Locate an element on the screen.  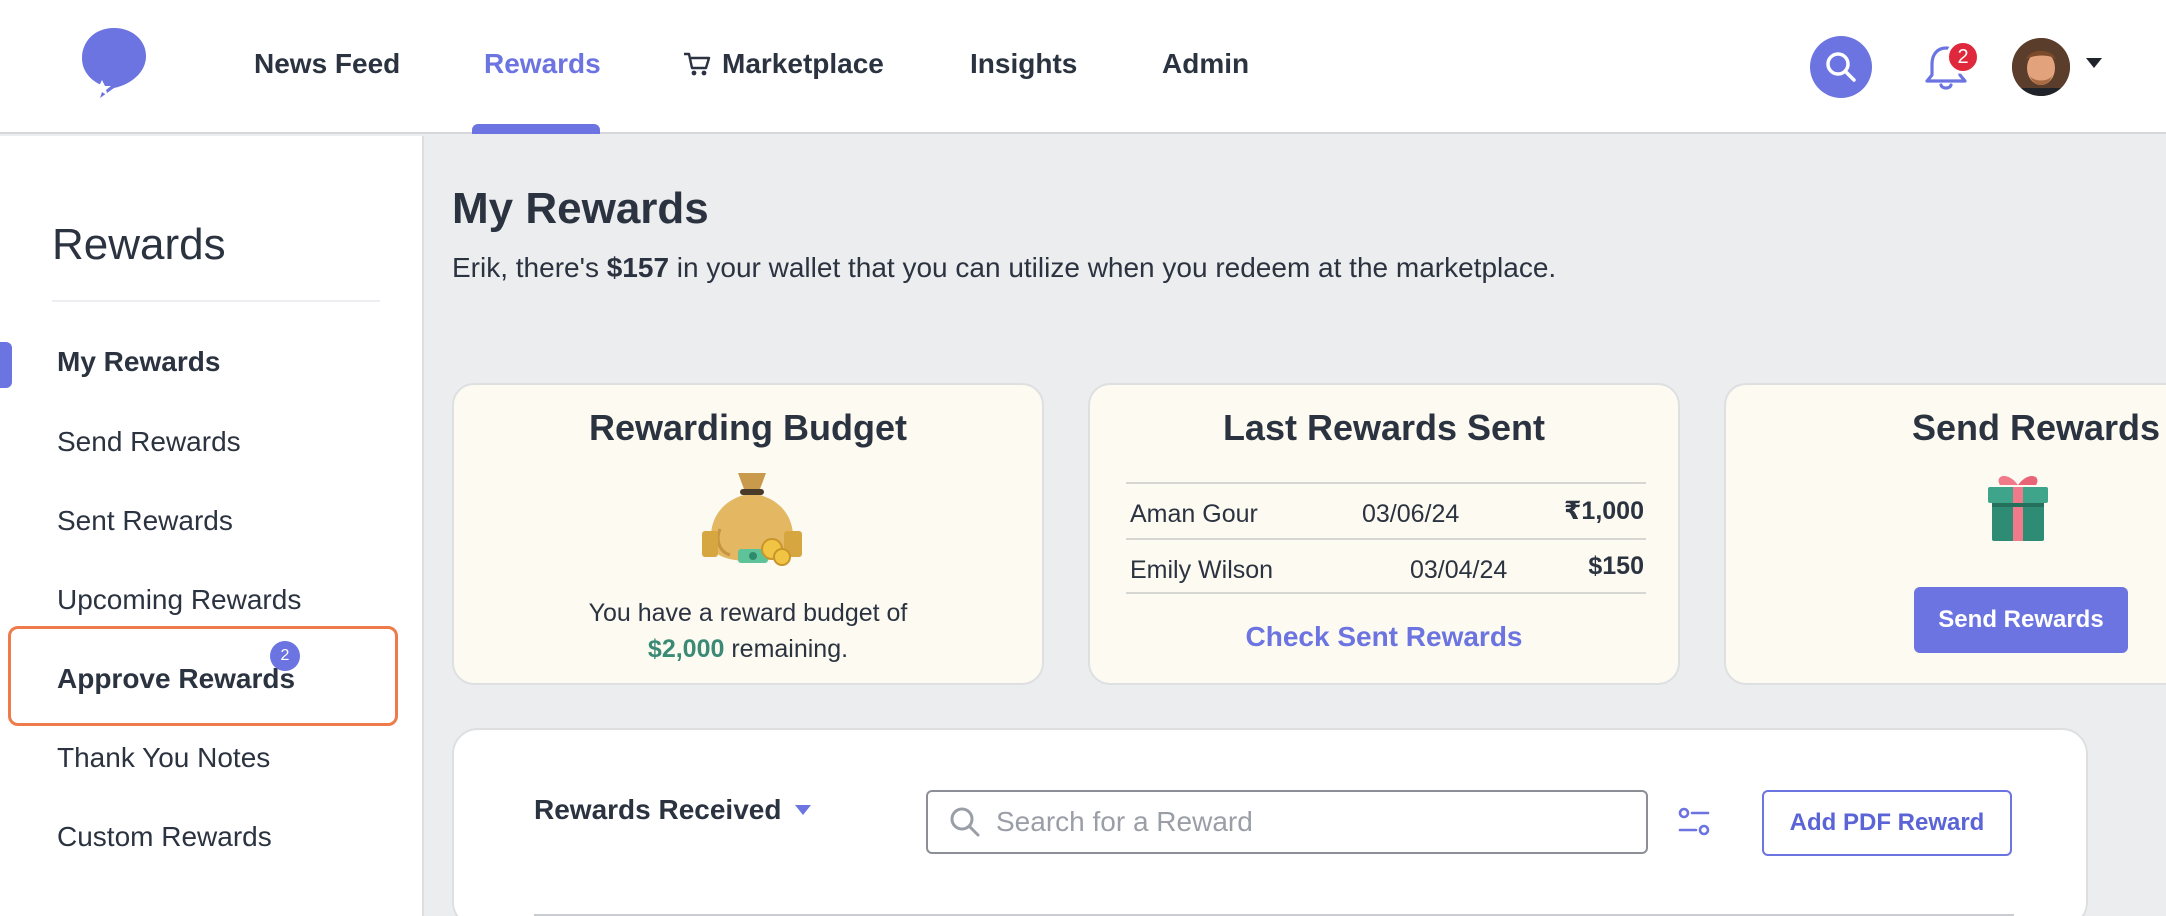
active-tab-indicator is located at coordinates (536, 129).